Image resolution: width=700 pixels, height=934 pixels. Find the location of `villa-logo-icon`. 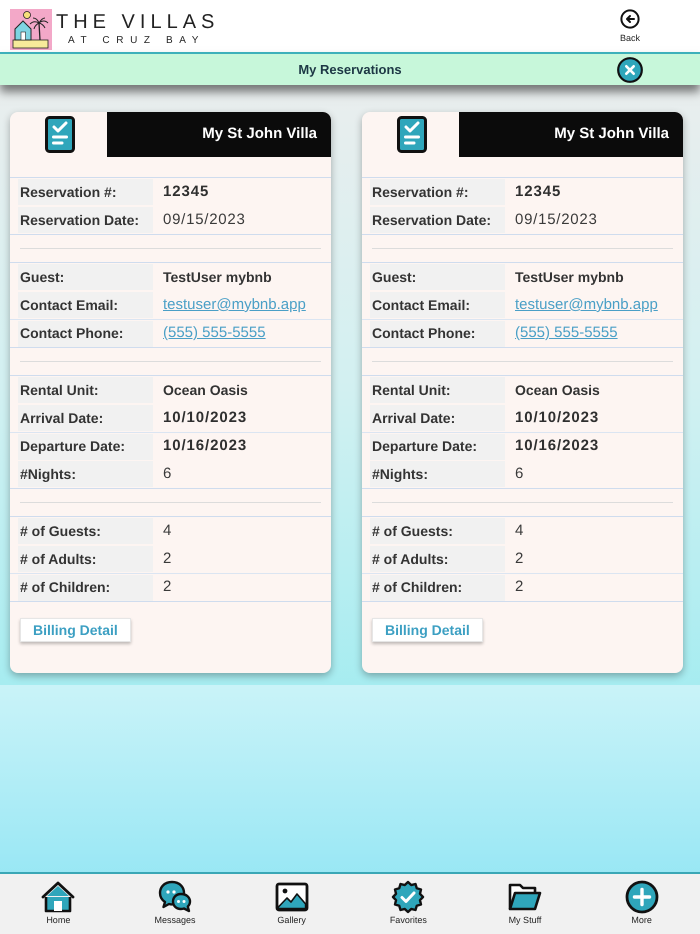

villa-logo-icon is located at coordinates (31, 29).